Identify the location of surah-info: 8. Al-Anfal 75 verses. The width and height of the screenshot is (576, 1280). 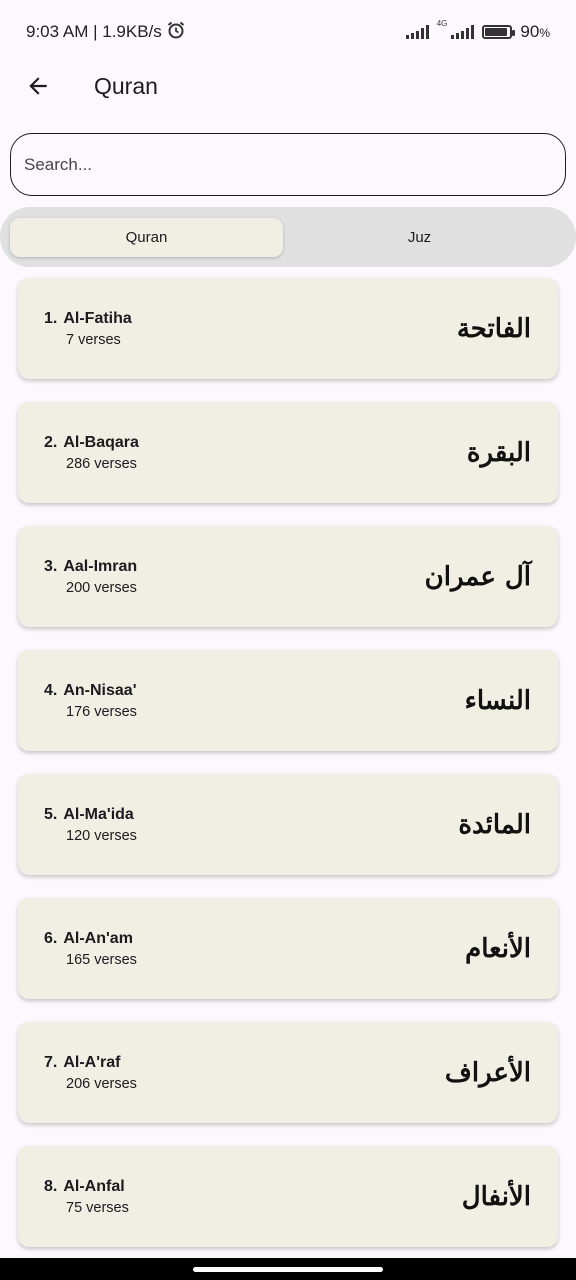
(86, 1197).